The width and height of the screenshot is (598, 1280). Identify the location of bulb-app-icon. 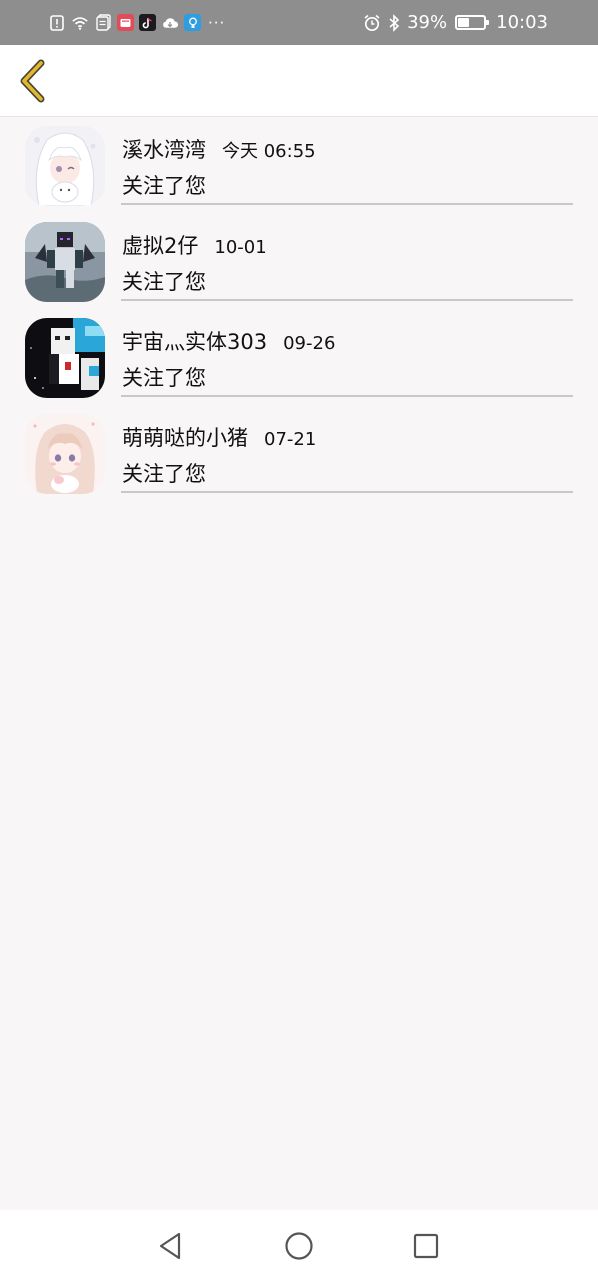
(192, 22).